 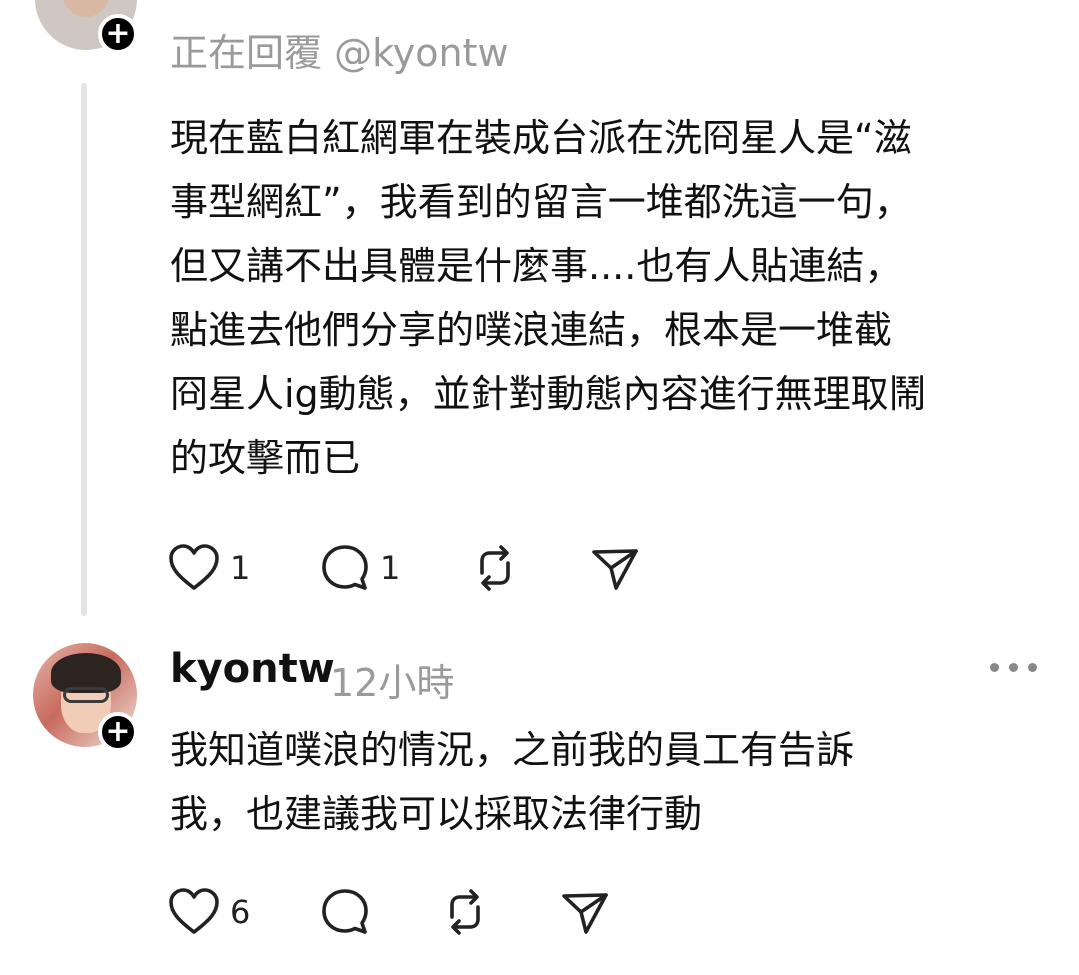 What do you see at coordinates (86, 695) in the screenshot?
I see `avatar-glasses` at bounding box center [86, 695].